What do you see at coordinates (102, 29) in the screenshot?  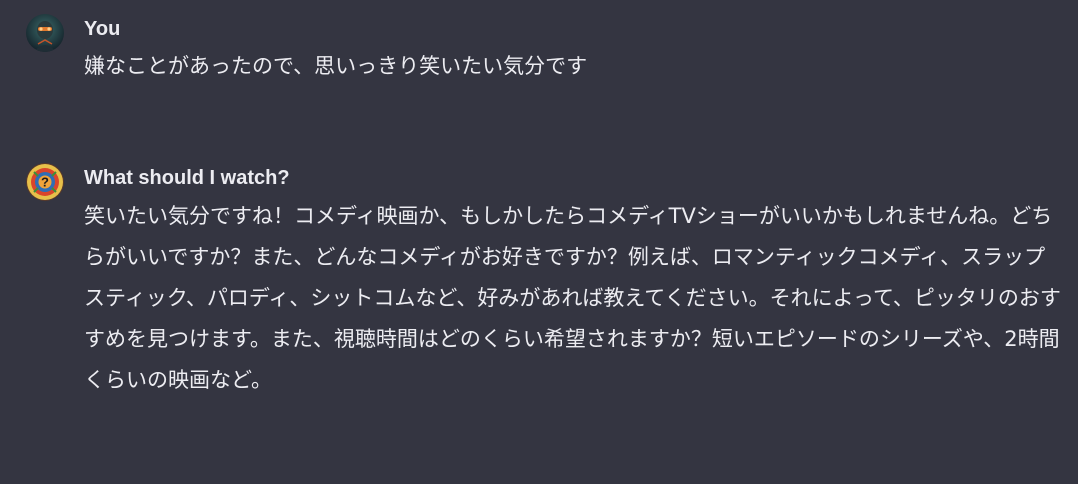 I see `message-author: You` at bounding box center [102, 29].